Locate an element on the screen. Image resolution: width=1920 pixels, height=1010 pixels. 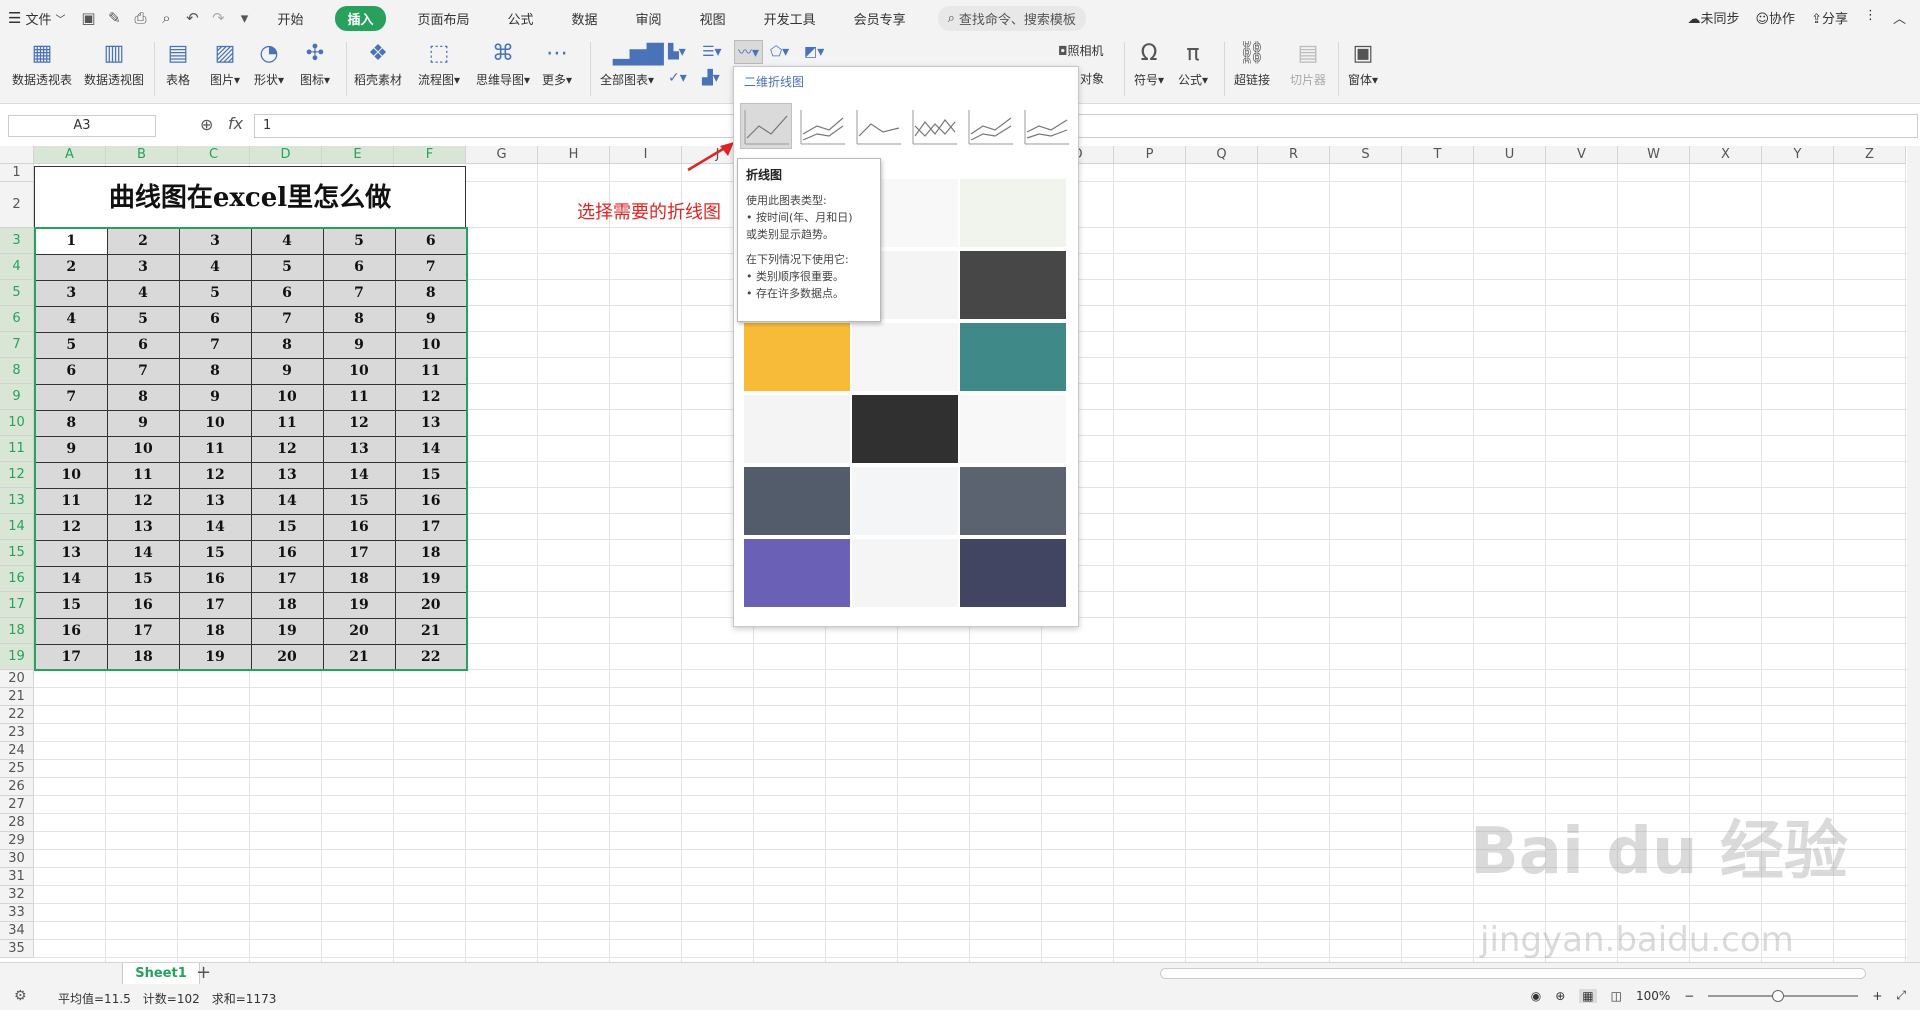
zoom-slider is located at coordinates (1783, 995).